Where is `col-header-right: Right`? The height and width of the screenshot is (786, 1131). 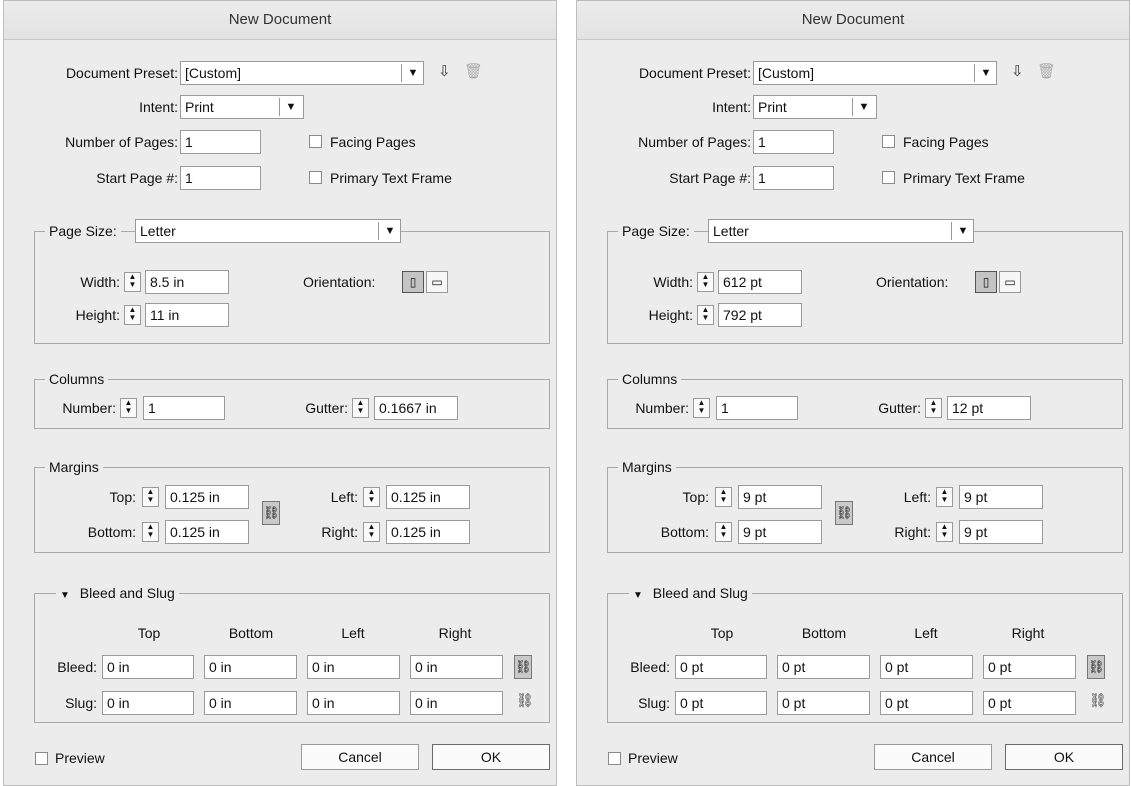 col-header-right: Right is located at coordinates (1028, 633).